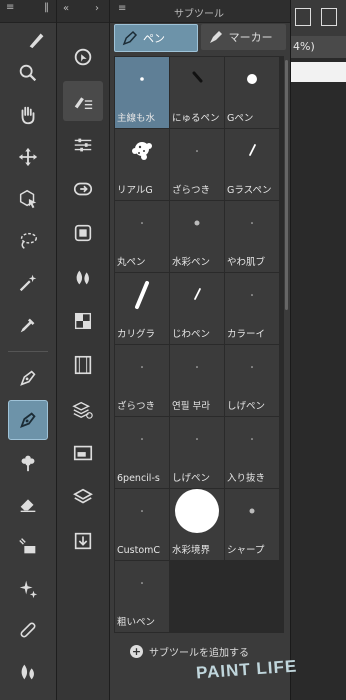 This screenshot has height=700, width=346. I want to click on tab-label: ペン, so click(154, 38).